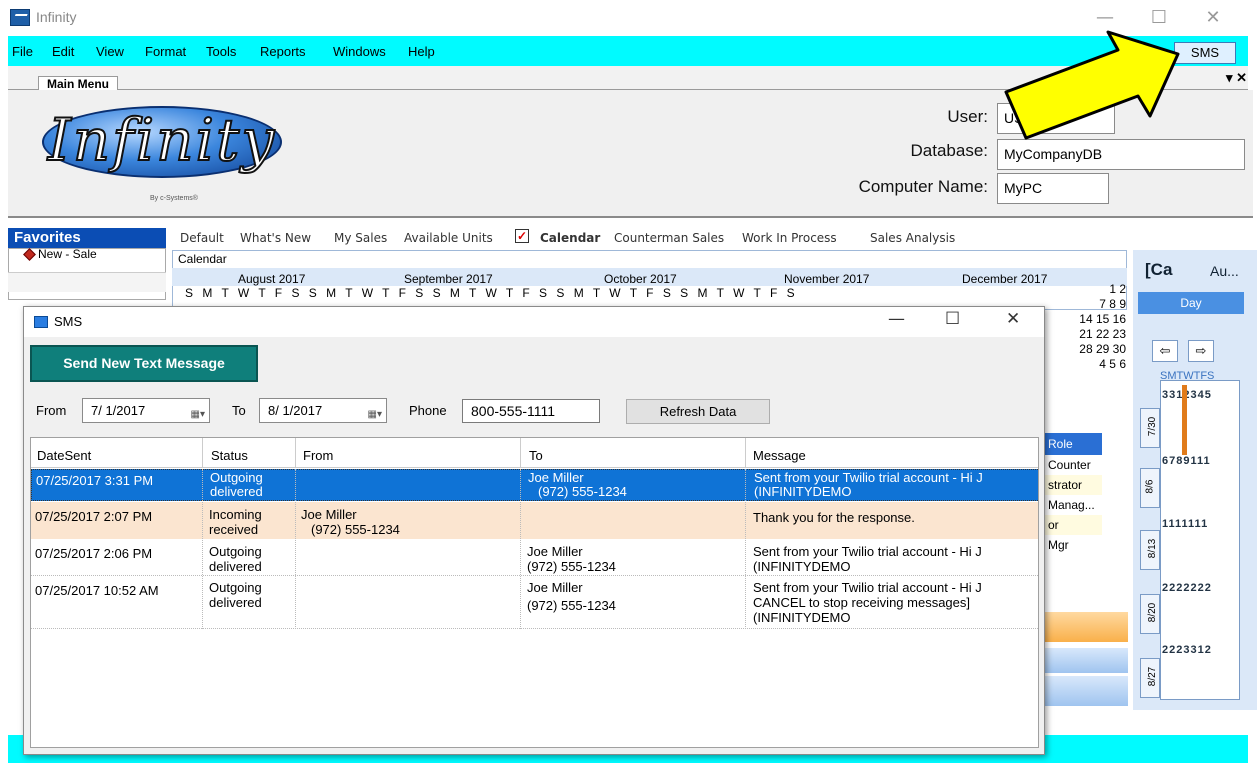 This screenshot has height=765, width=1257. What do you see at coordinates (272, 279) in the screenshot?
I see `calendar-month: August 2017` at bounding box center [272, 279].